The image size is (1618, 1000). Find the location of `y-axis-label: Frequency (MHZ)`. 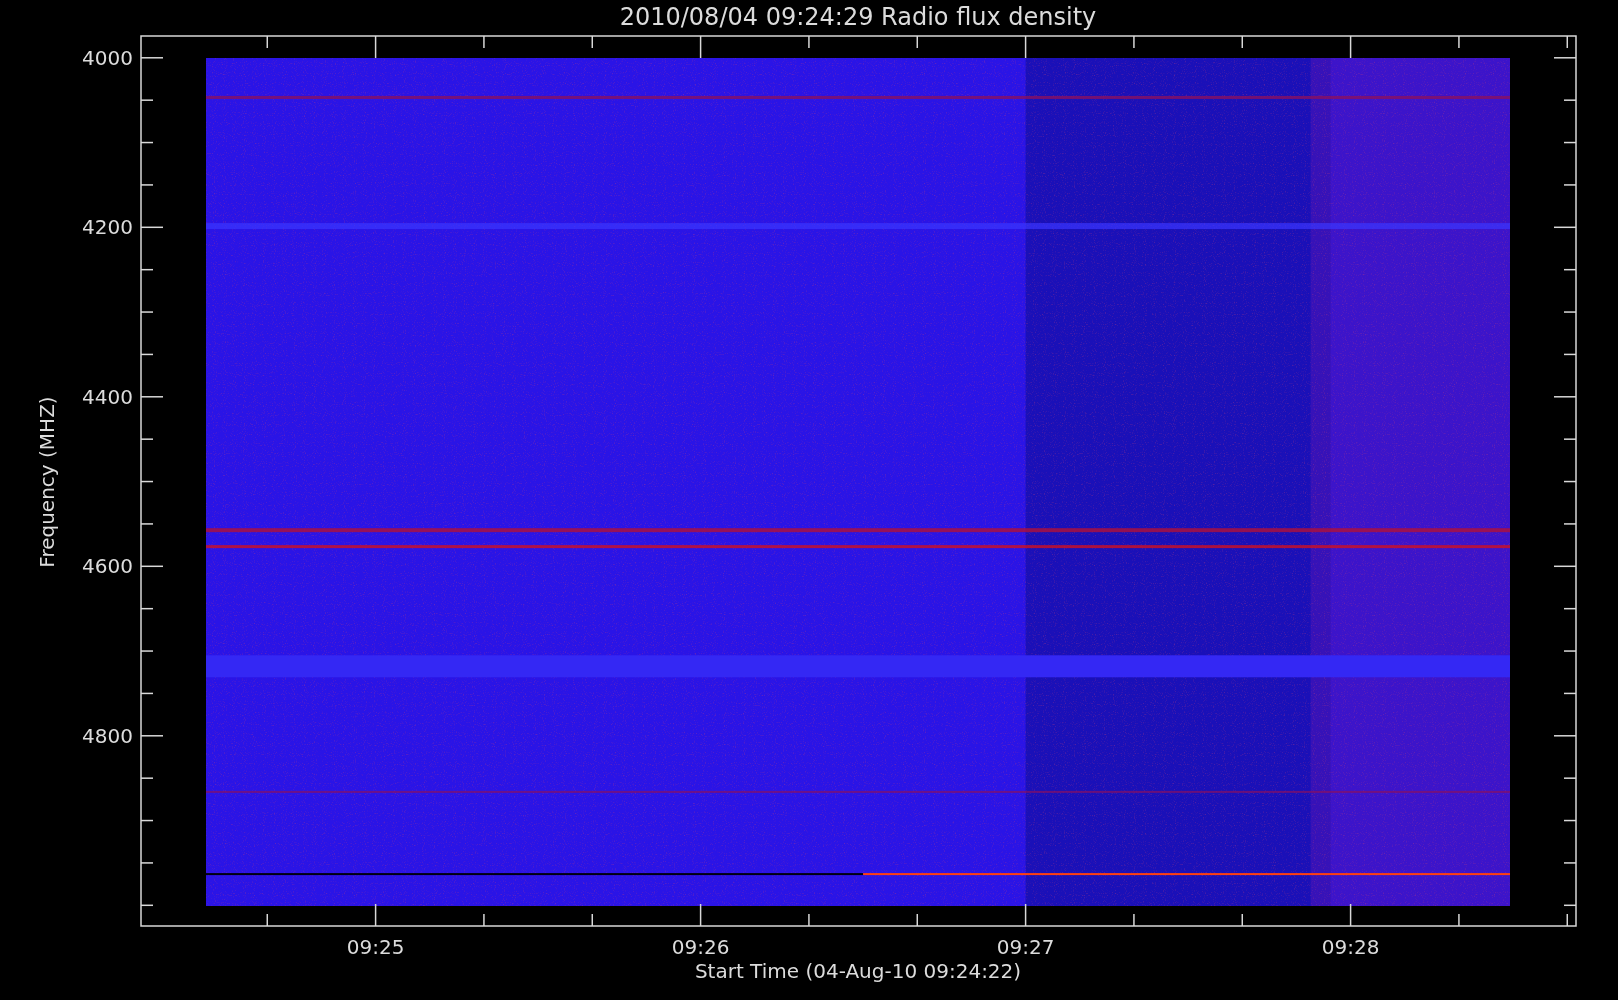

y-axis-label: Frequency (MHZ) is located at coordinates (47, 482).